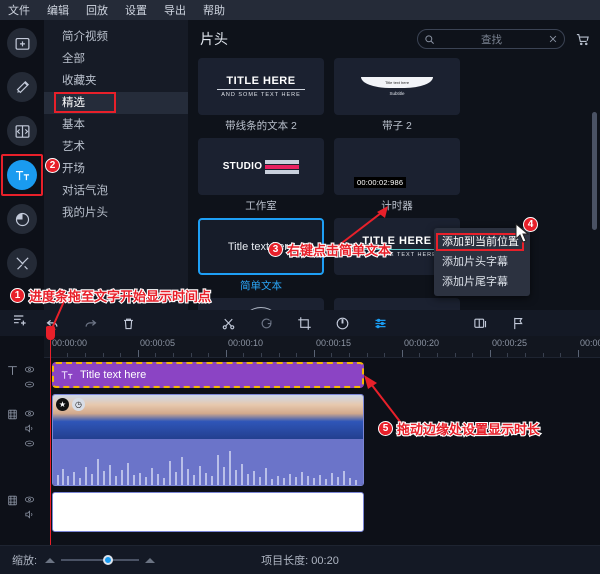 The width and height of the screenshot is (600, 574). I want to click on category-art: 艺术, so click(116, 147).